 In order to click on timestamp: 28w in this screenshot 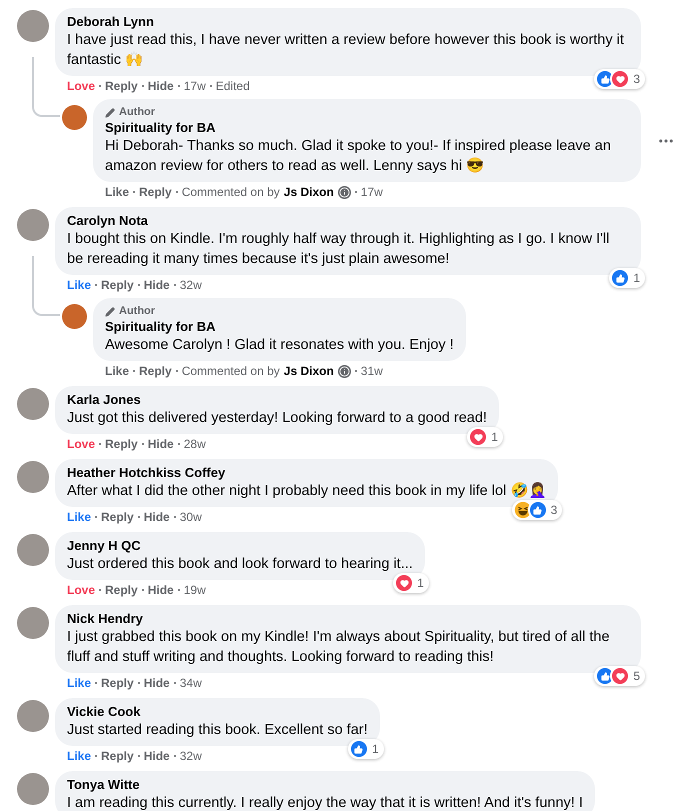, I will do `click(195, 444)`.